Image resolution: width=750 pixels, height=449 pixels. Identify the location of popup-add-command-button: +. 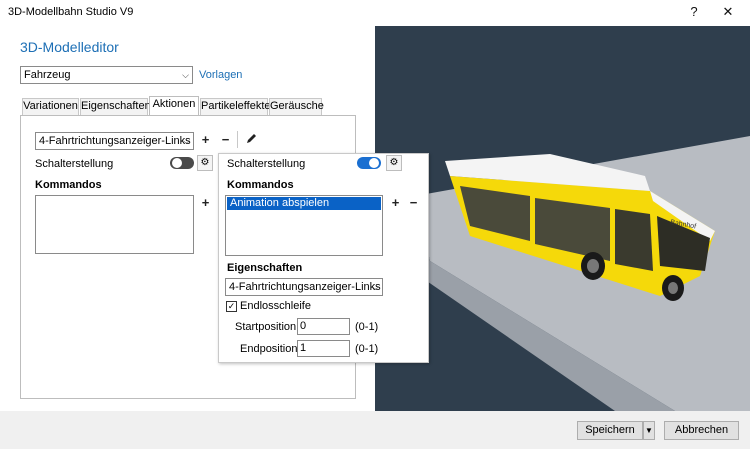
(395, 203).